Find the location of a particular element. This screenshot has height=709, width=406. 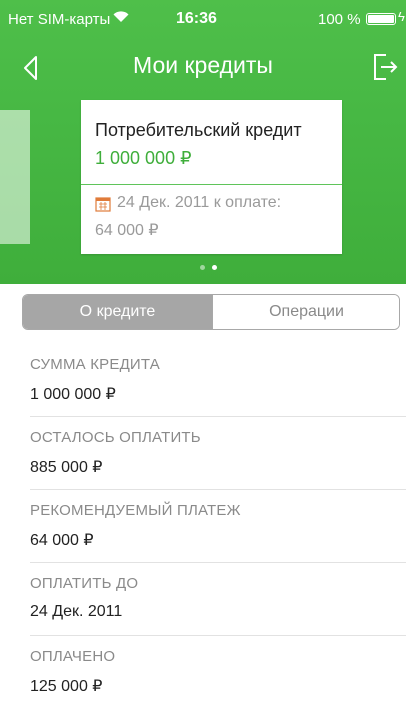

detail-row-recommended-payment: РЕКОМЕНДУЕМЫЙ ПЛАТЕЖ 64 000 ₽ is located at coordinates (203, 526).